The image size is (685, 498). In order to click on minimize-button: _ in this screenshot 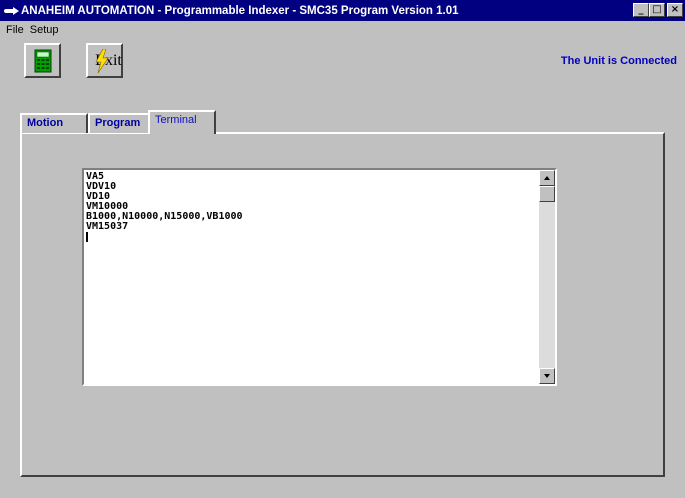, I will do `click(641, 10)`.